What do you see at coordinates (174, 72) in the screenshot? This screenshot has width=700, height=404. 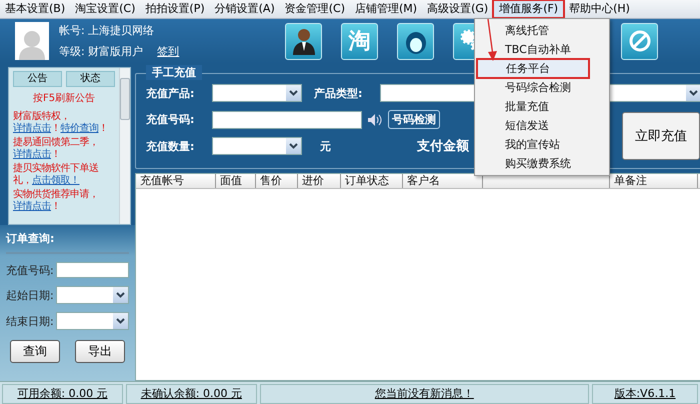 I see `group-title: 手工充值` at bounding box center [174, 72].